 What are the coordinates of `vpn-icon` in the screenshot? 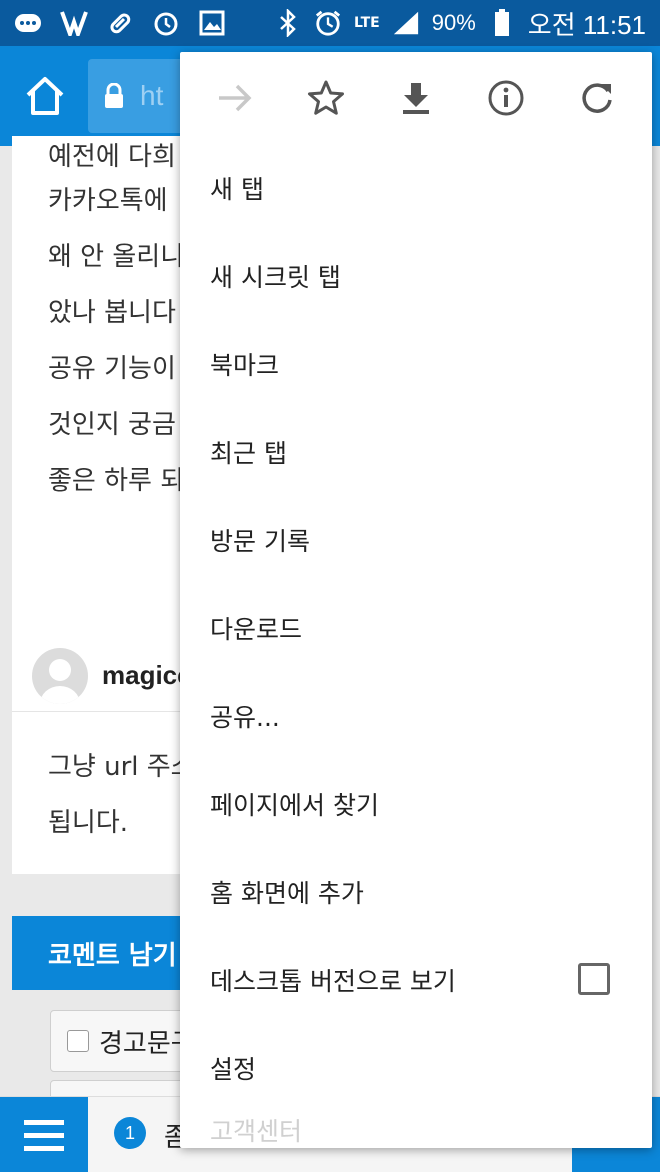 It's located at (74, 23).